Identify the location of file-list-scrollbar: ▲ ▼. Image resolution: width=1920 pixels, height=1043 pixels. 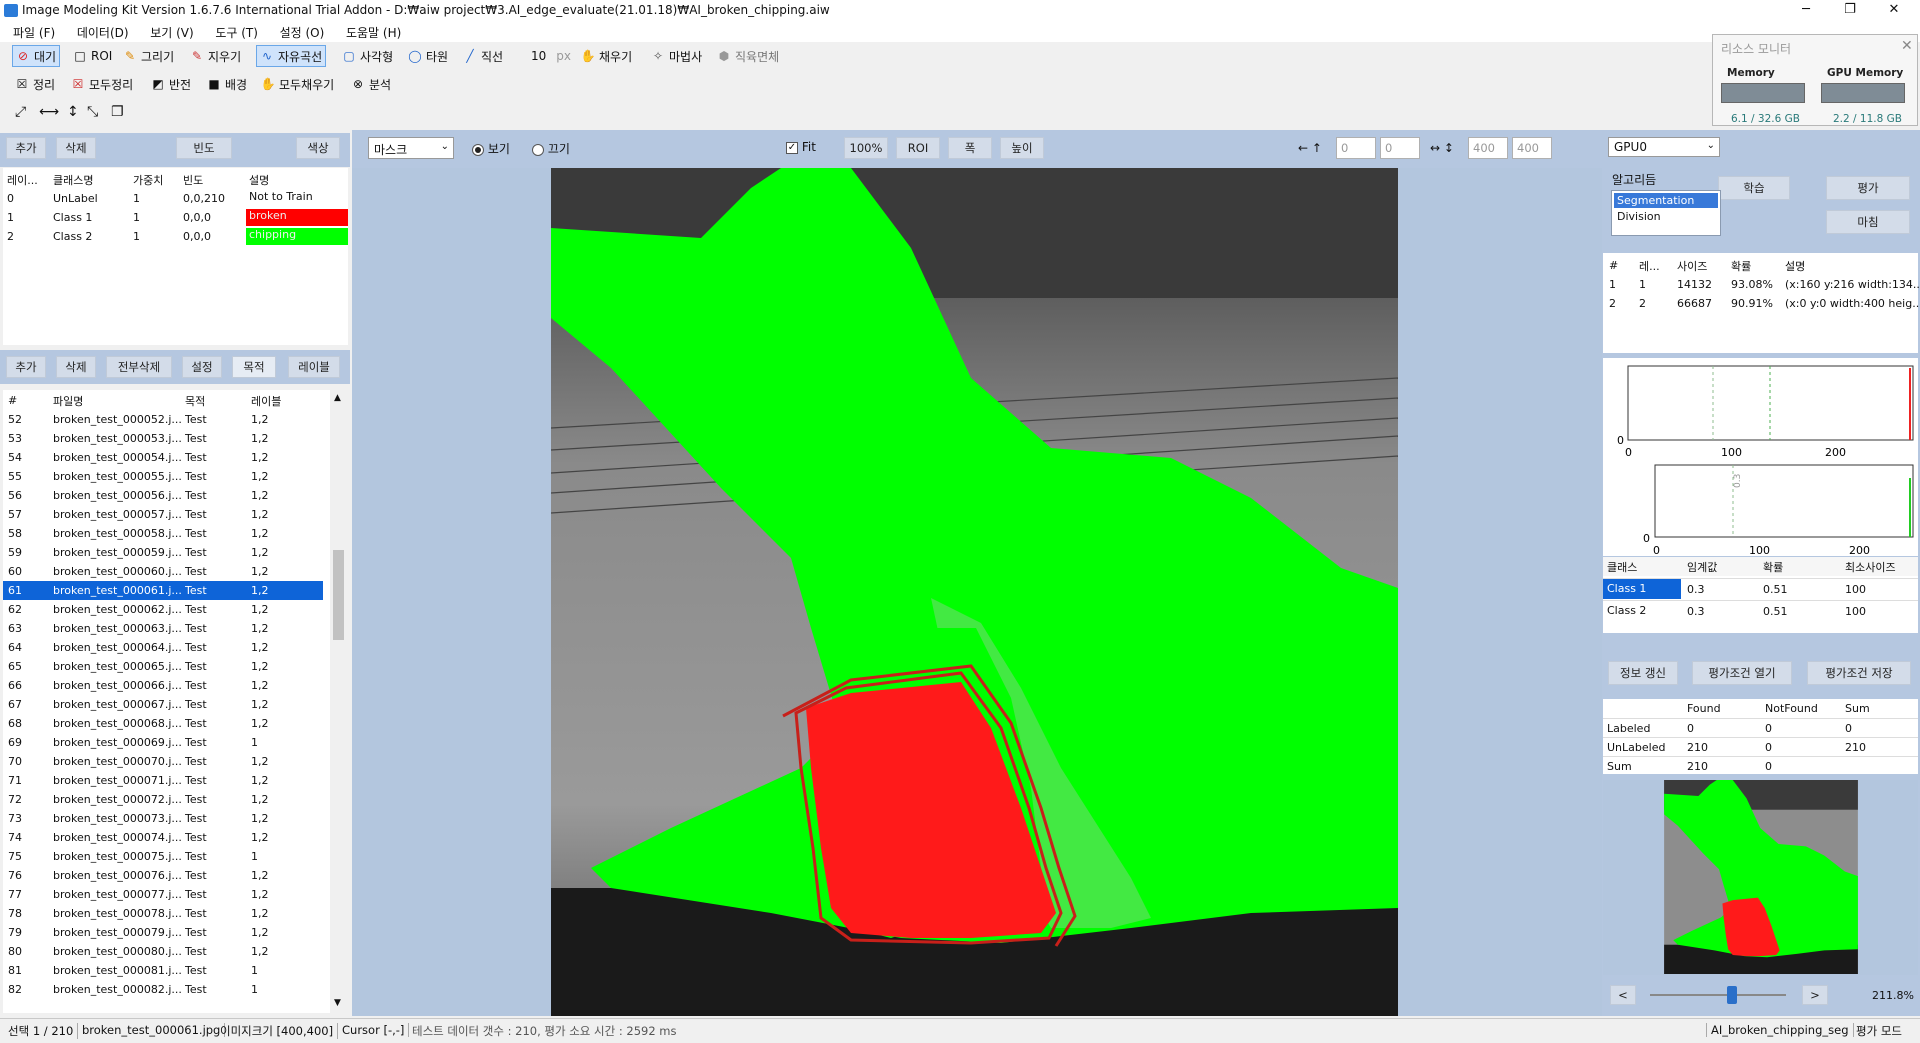
(338, 701).